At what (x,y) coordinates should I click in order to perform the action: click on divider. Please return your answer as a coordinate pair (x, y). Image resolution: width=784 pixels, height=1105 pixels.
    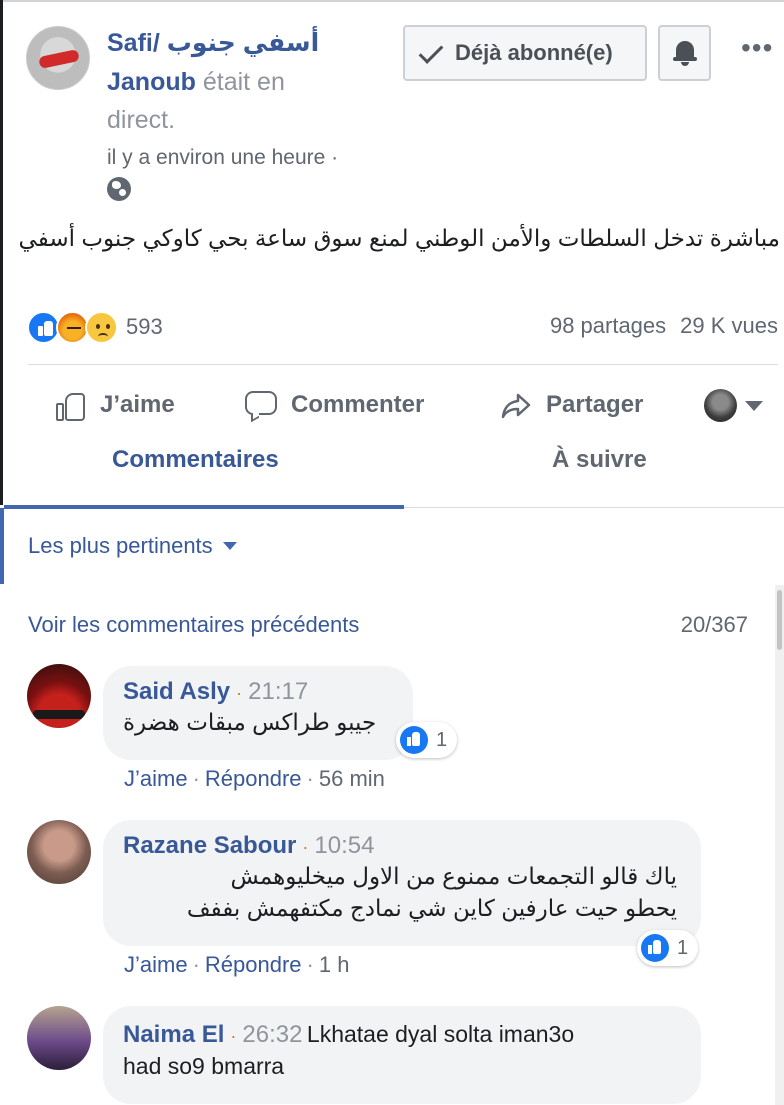
    Looking at the image, I should click on (403, 364).